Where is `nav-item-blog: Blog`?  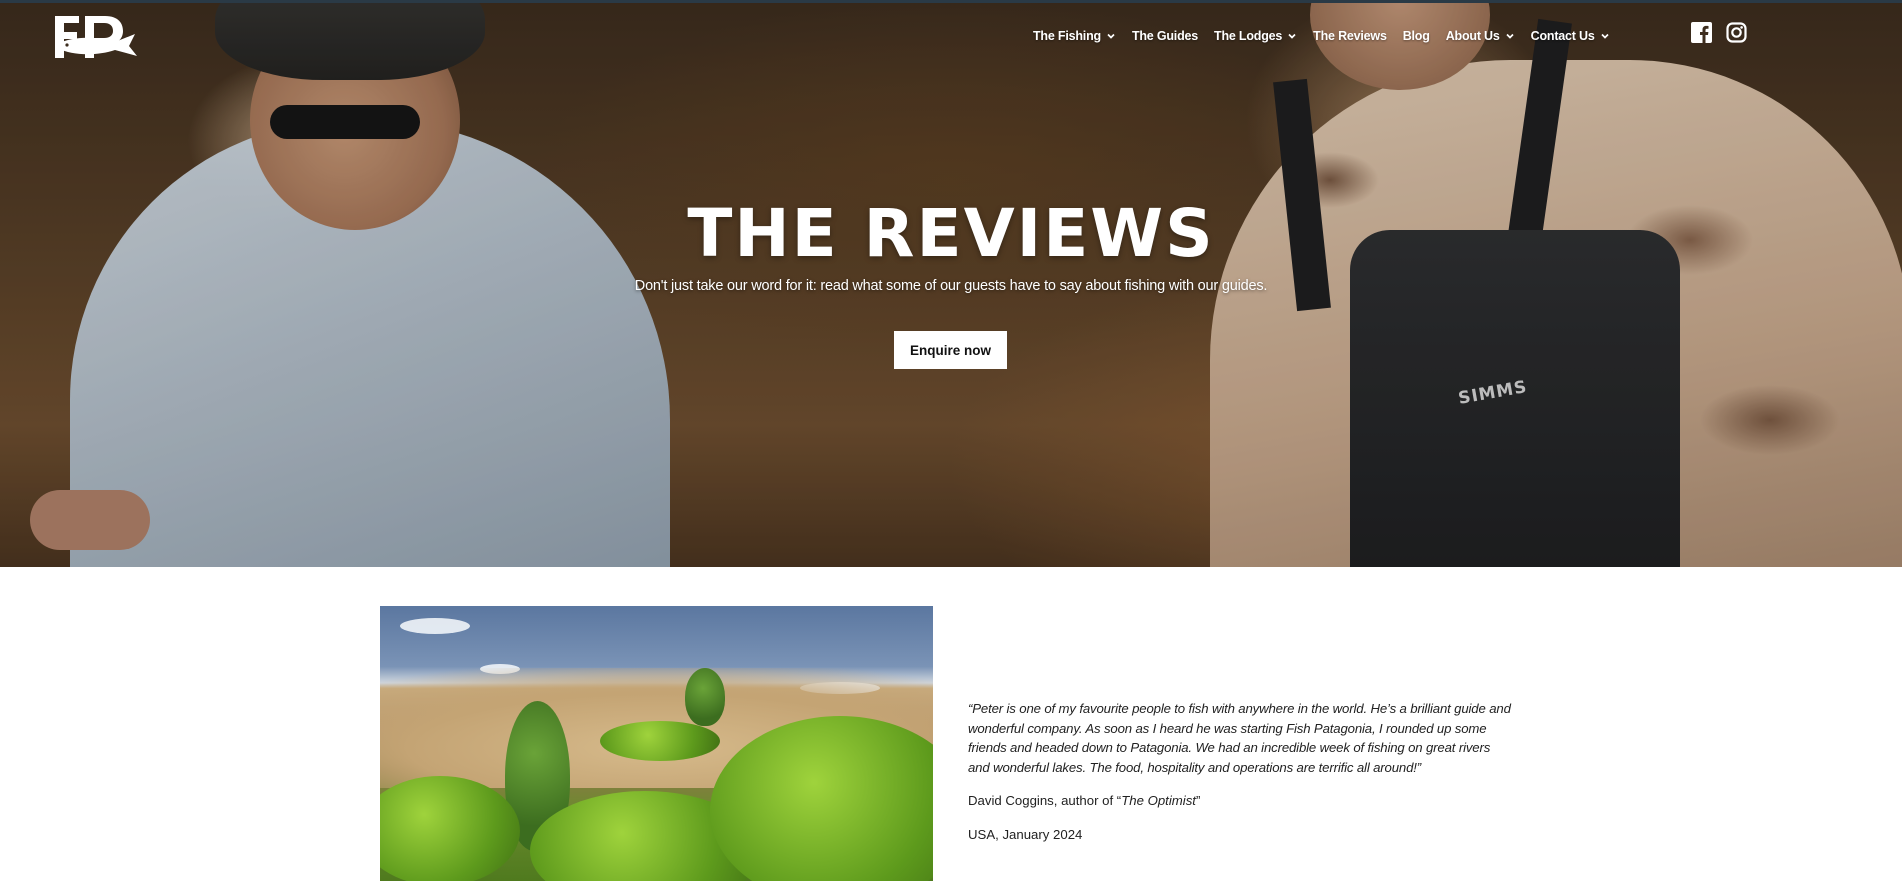
nav-item-blog: Blog is located at coordinates (1416, 36).